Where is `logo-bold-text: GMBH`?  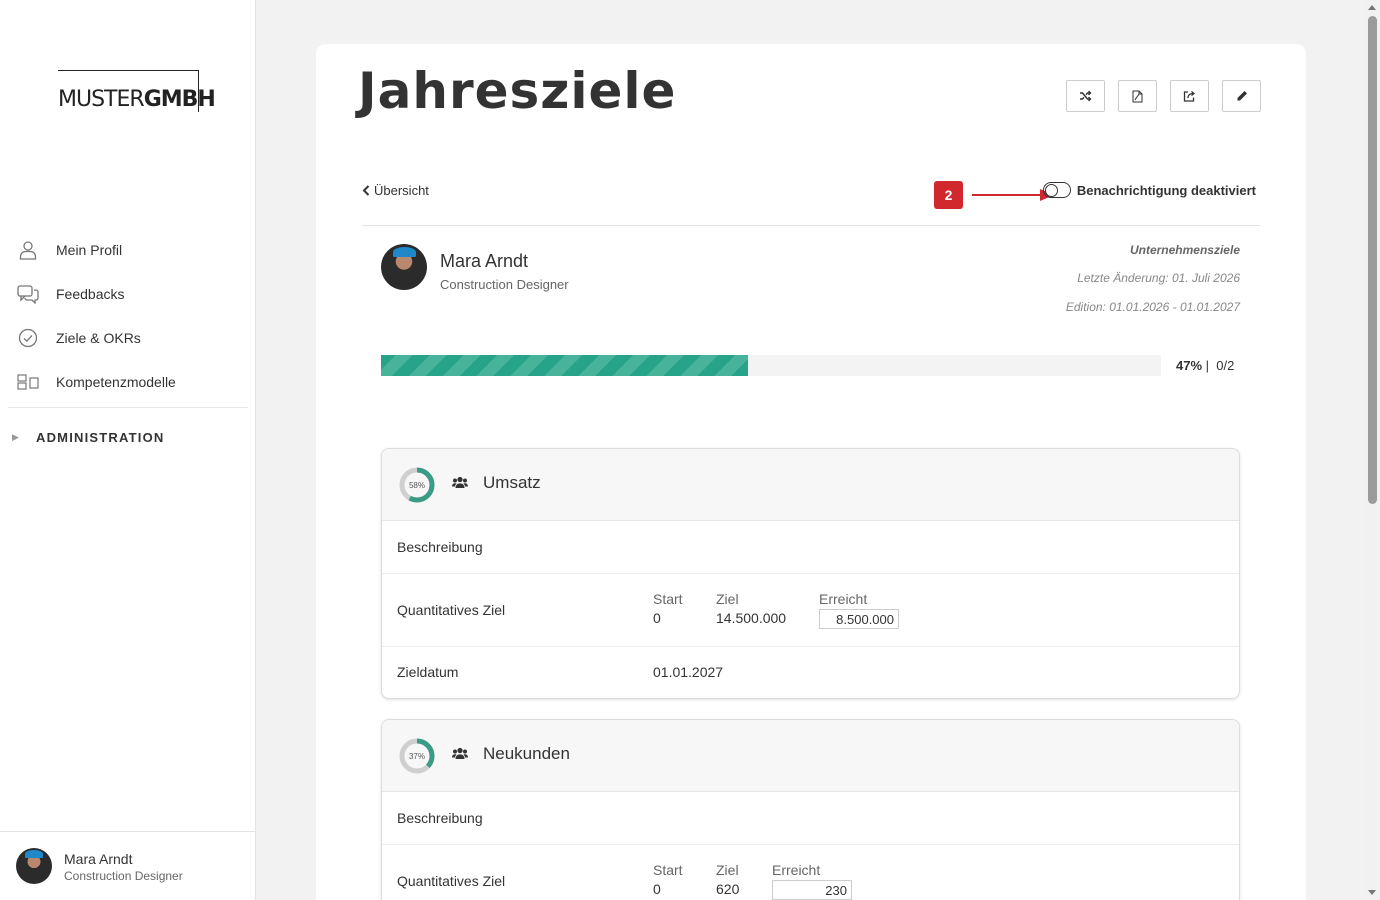
logo-bold-text: GMBH is located at coordinates (179, 99).